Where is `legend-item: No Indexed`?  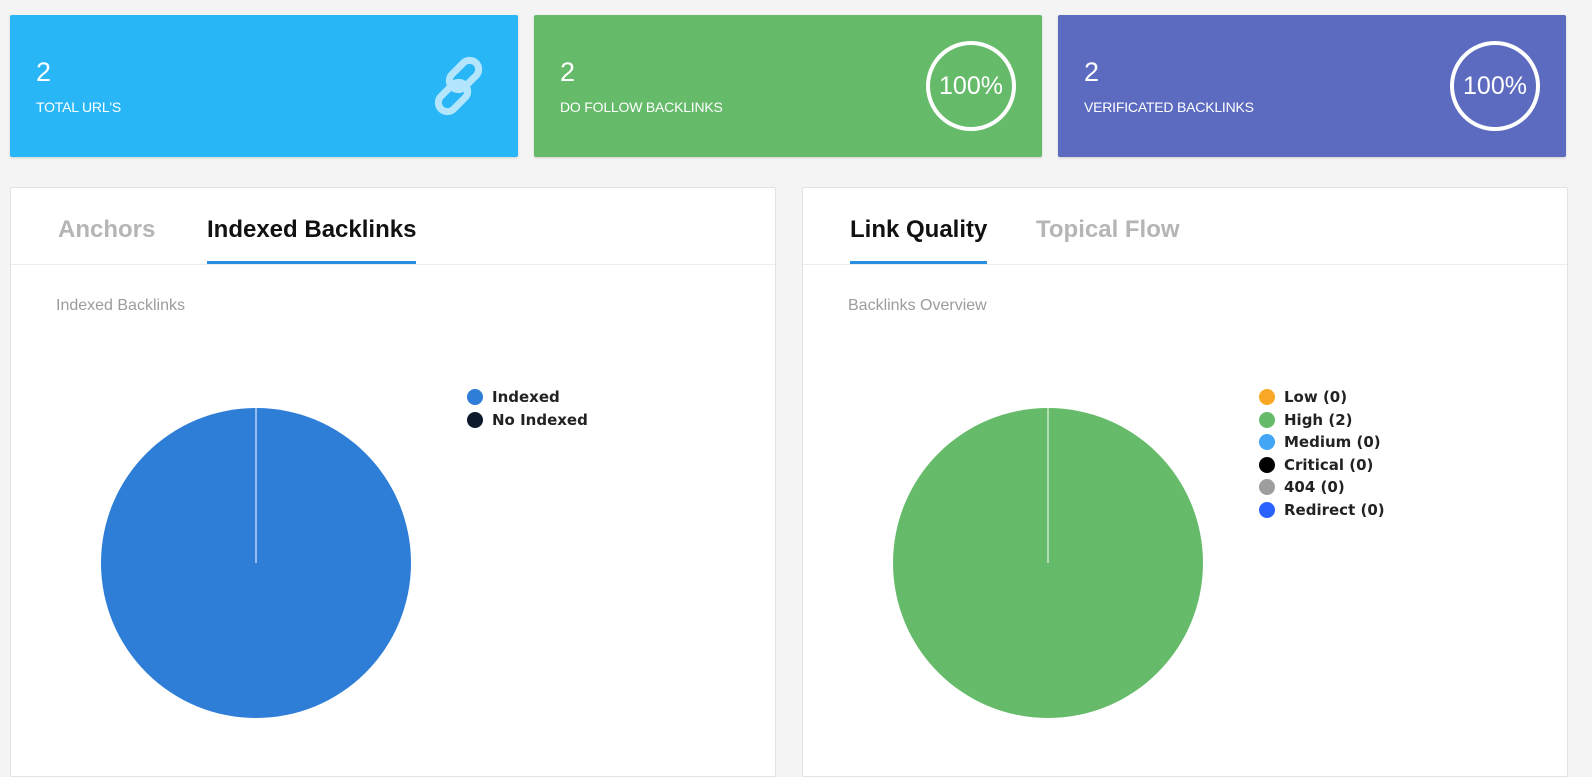
legend-item: No Indexed is located at coordinates (527, 420).